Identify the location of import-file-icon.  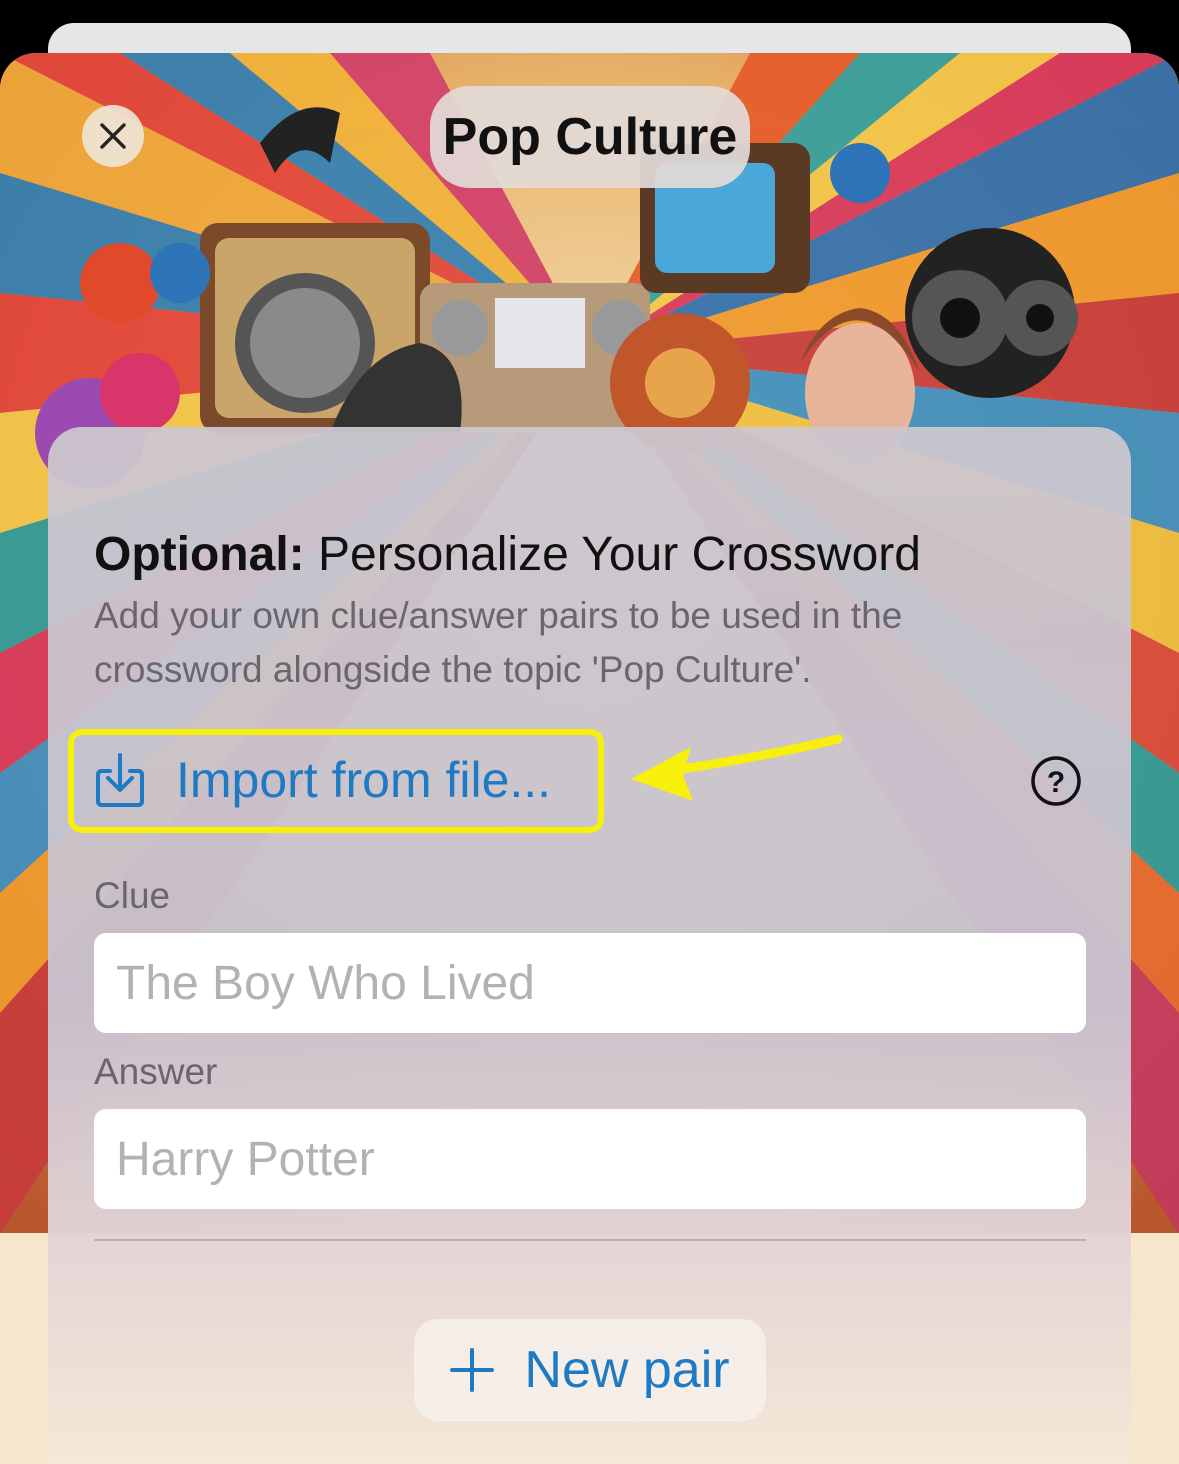
(120, 780).